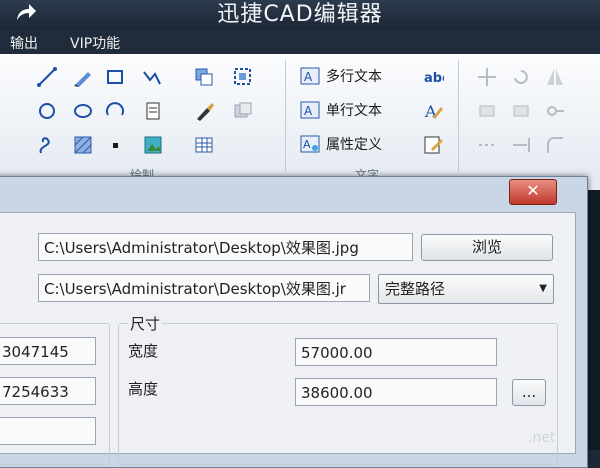 The image size is (600, 468). What do you see at coordinates (225, 247) in the screenshot?
I see `path-field: C:\Users\Administrator\Desktop\效果图.jpg` at bounding box center [225, 247].